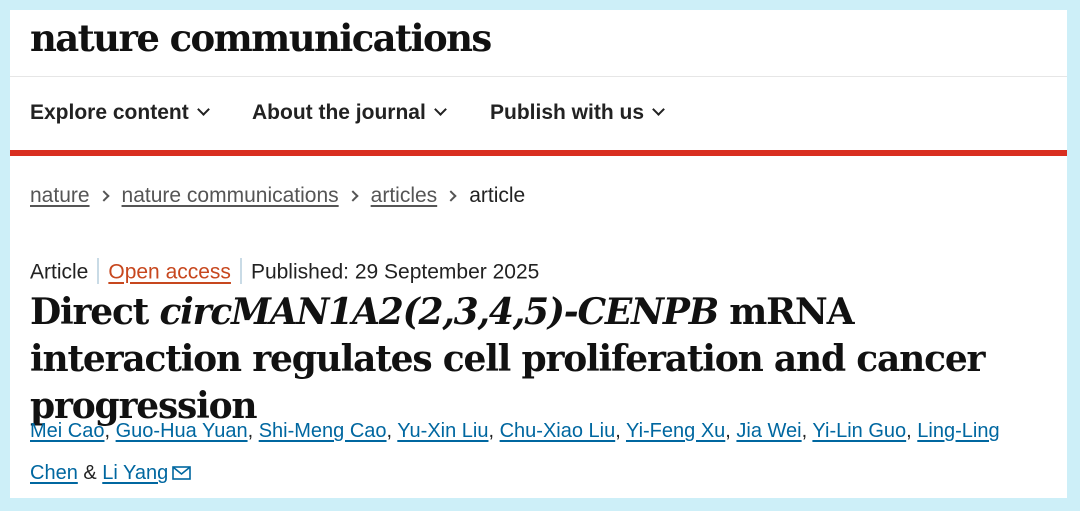 The height and width of the screenshot is (511, 1080). What do you see at coordinates (439, 312) in the screenshot?
I see `title-gene-name: circMAN1A2(2,3,4,5)-CENPB` at bounding box center [439, 312].